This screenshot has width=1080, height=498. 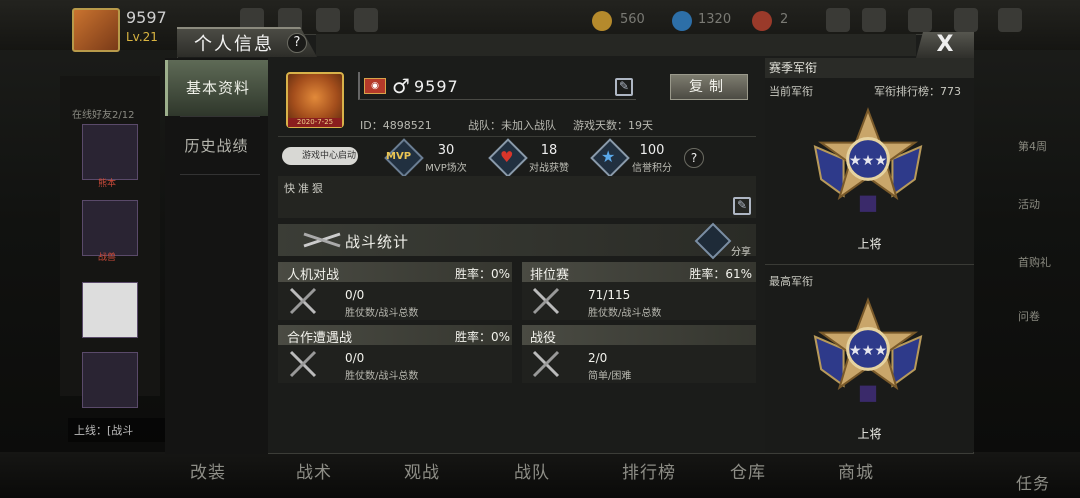 What do you see at coordinates (838, 20) in the screenshot?
I see `plus-icon` at bounding box center [838, 20].